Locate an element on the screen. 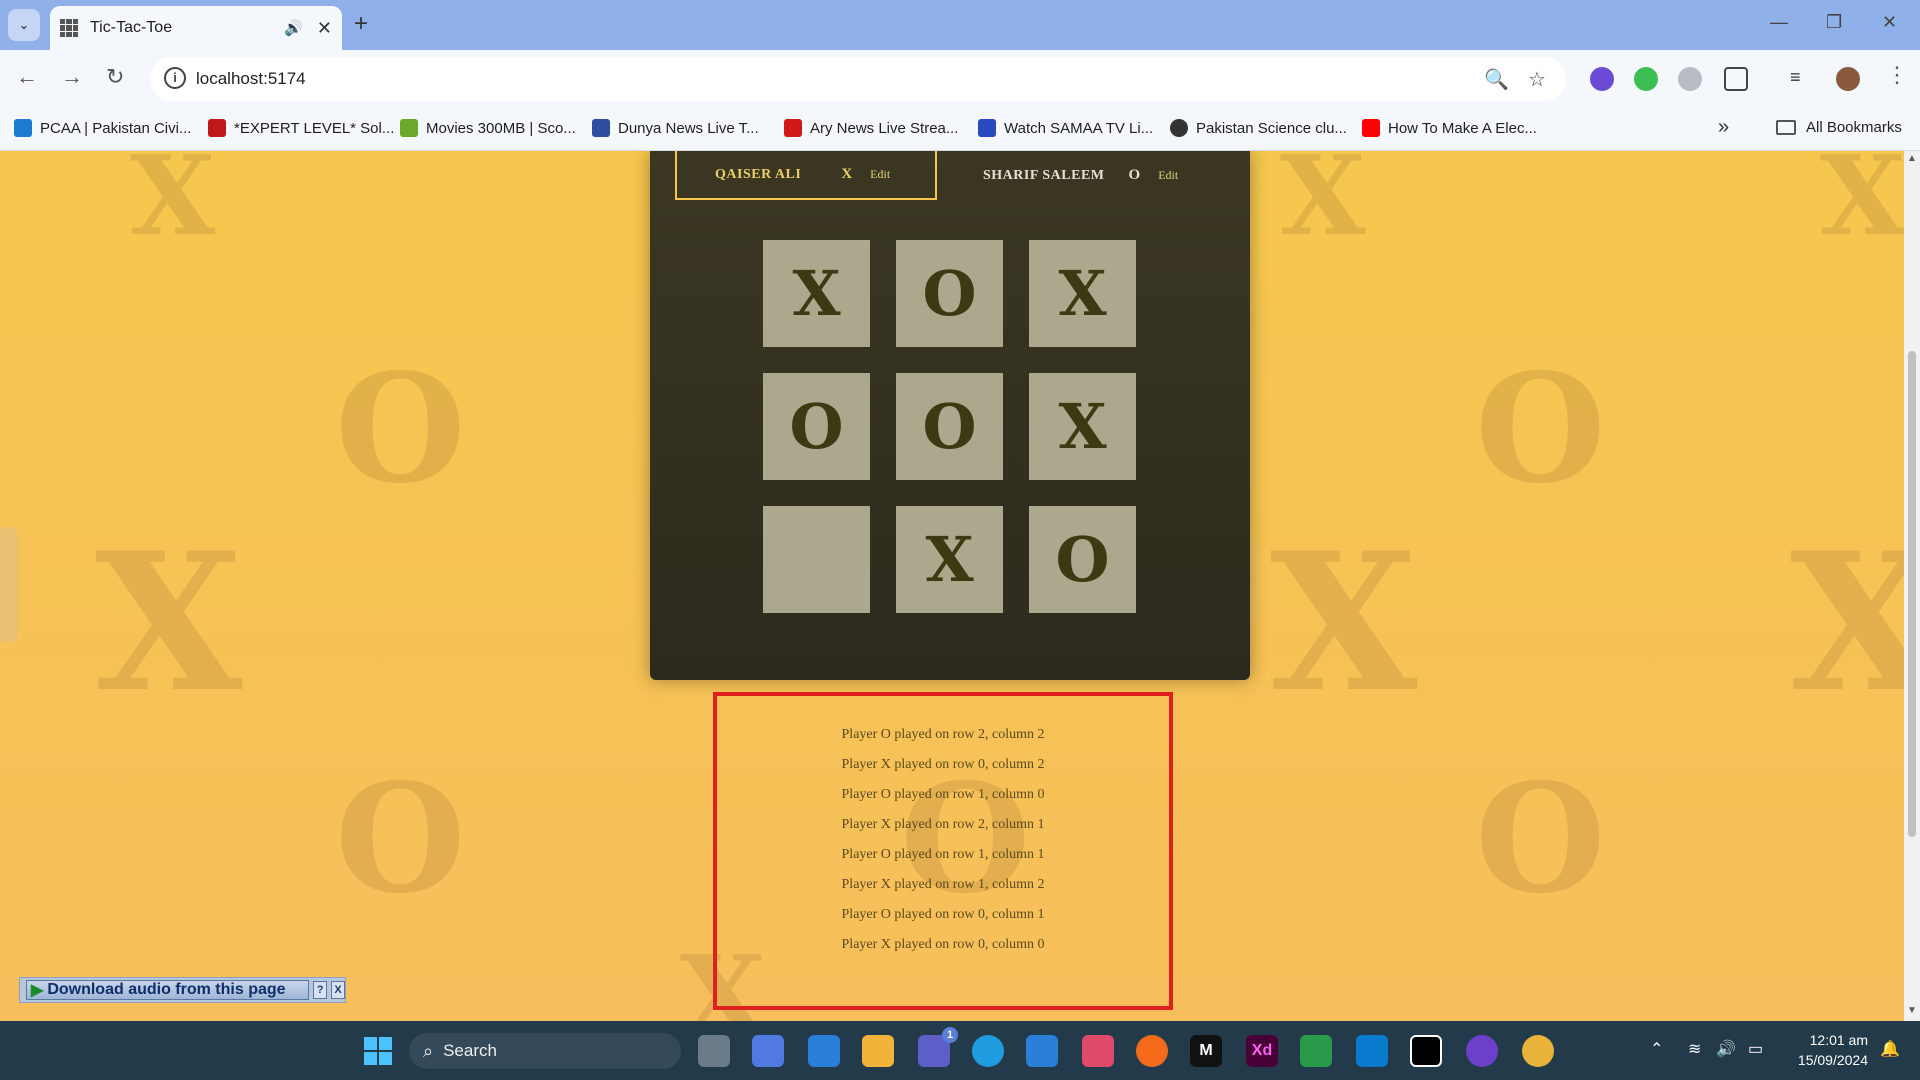  copilot-icon is located at coordinates (768, 1051).